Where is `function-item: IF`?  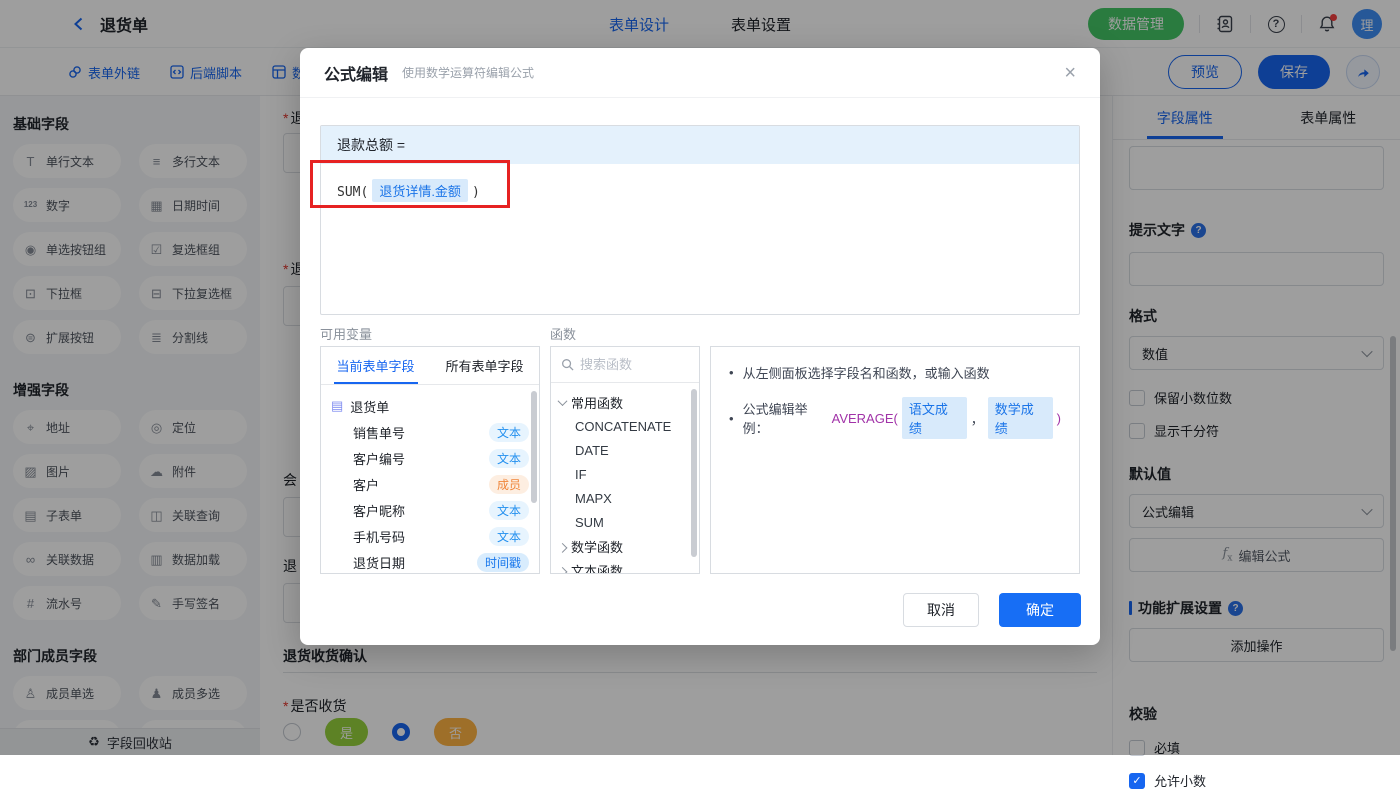 function-item: IF is located at coordinates (625, 474).